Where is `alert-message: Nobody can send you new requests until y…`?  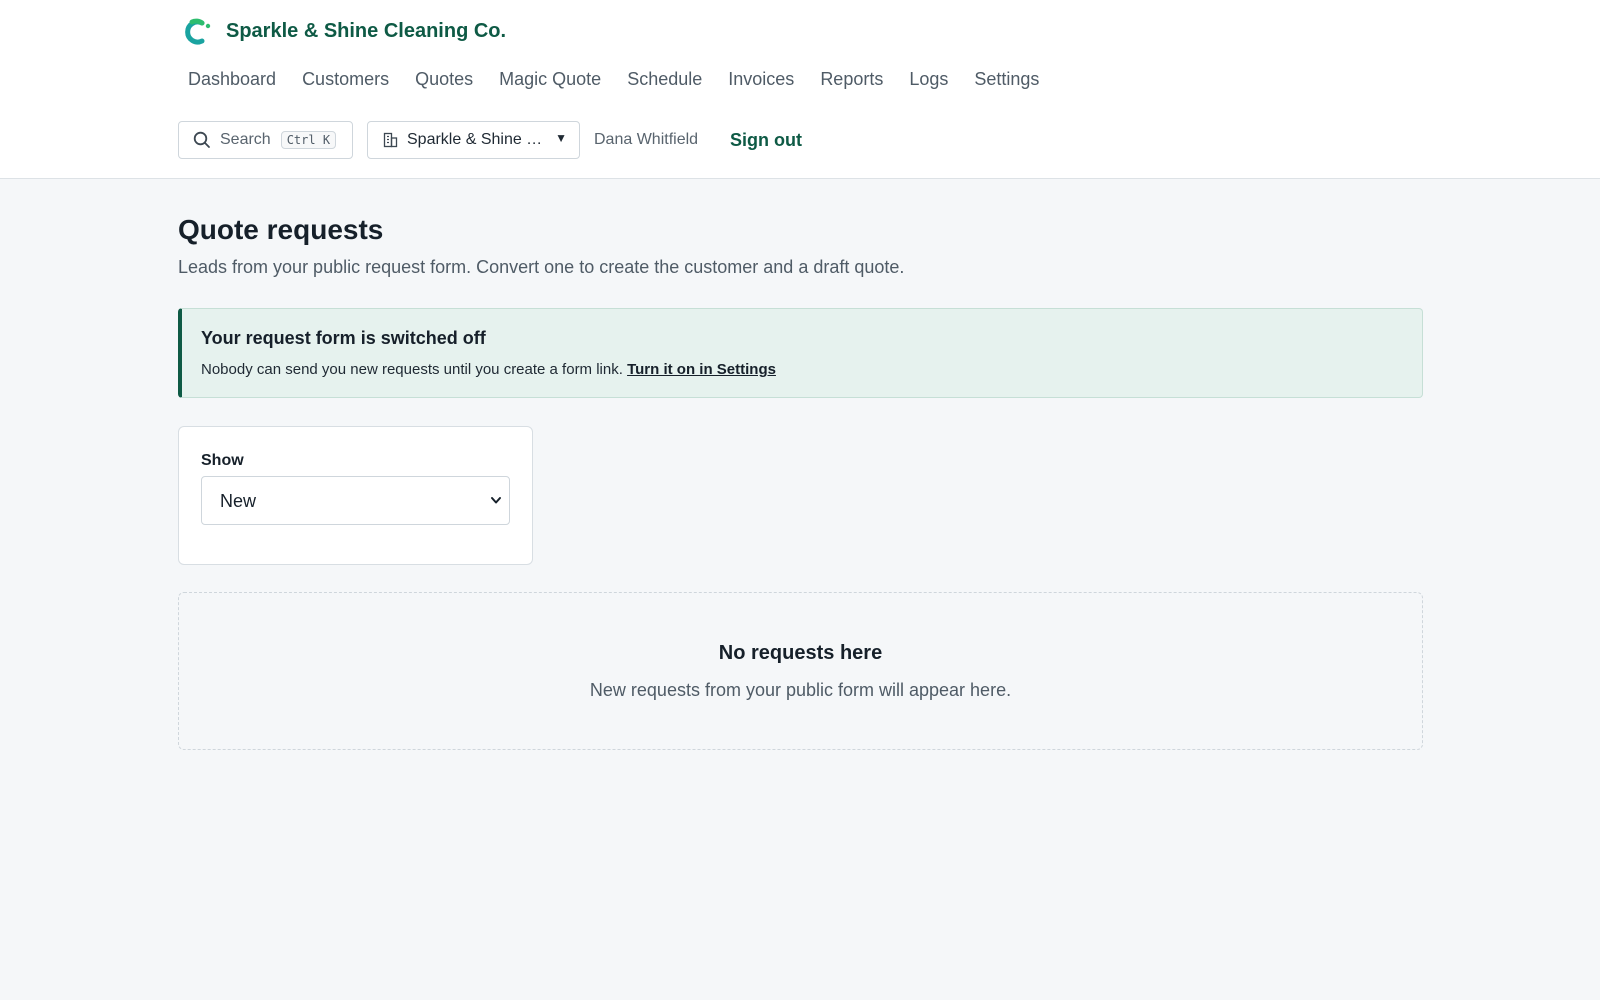 alert-message: Nobody can send you new requests until y… is located at coordinates (412, 369).